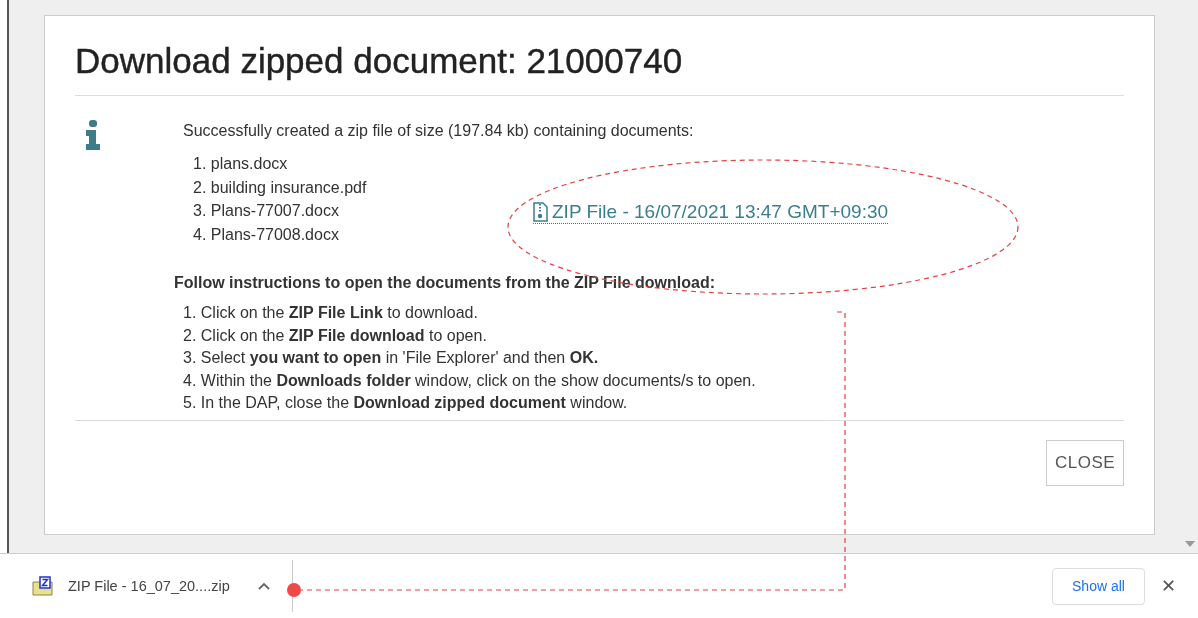  I want to click on download-file-name: ZIP File - 16_07_20....zip, so click(149, 586).